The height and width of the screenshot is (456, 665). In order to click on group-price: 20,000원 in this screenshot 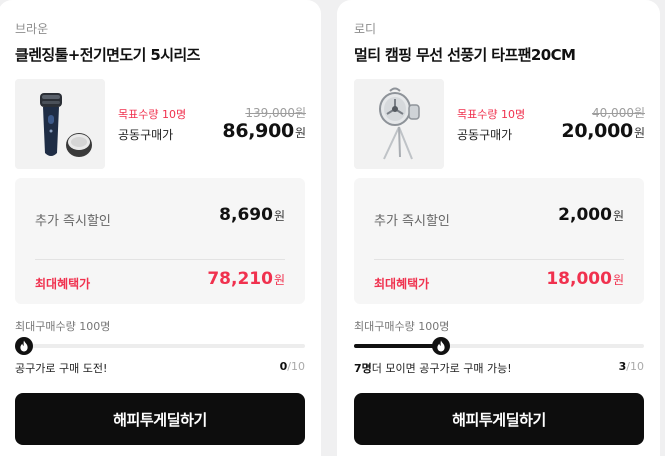, I will do `click(603, 131)`.